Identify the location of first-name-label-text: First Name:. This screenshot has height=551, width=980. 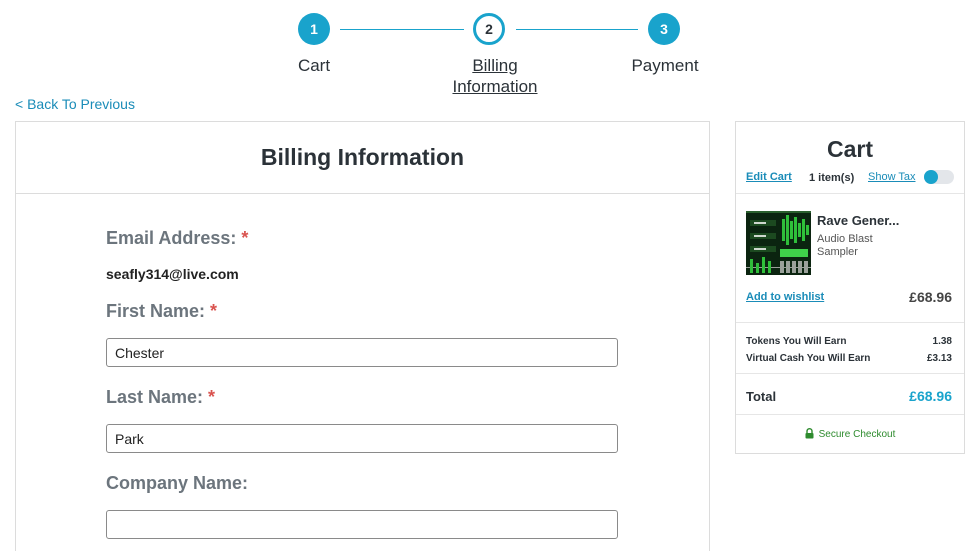
(156, 311).